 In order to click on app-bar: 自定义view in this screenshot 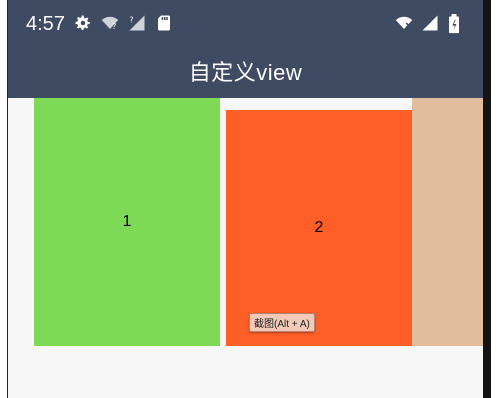, I will do `click(245, 71)`.